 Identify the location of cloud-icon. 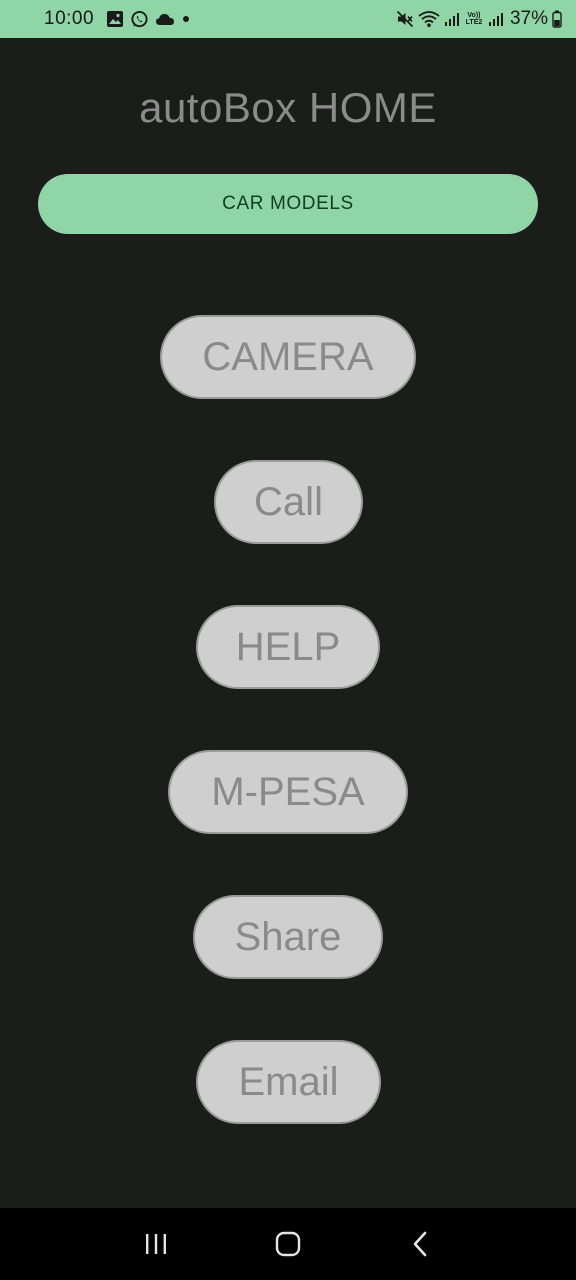
(165, 19).